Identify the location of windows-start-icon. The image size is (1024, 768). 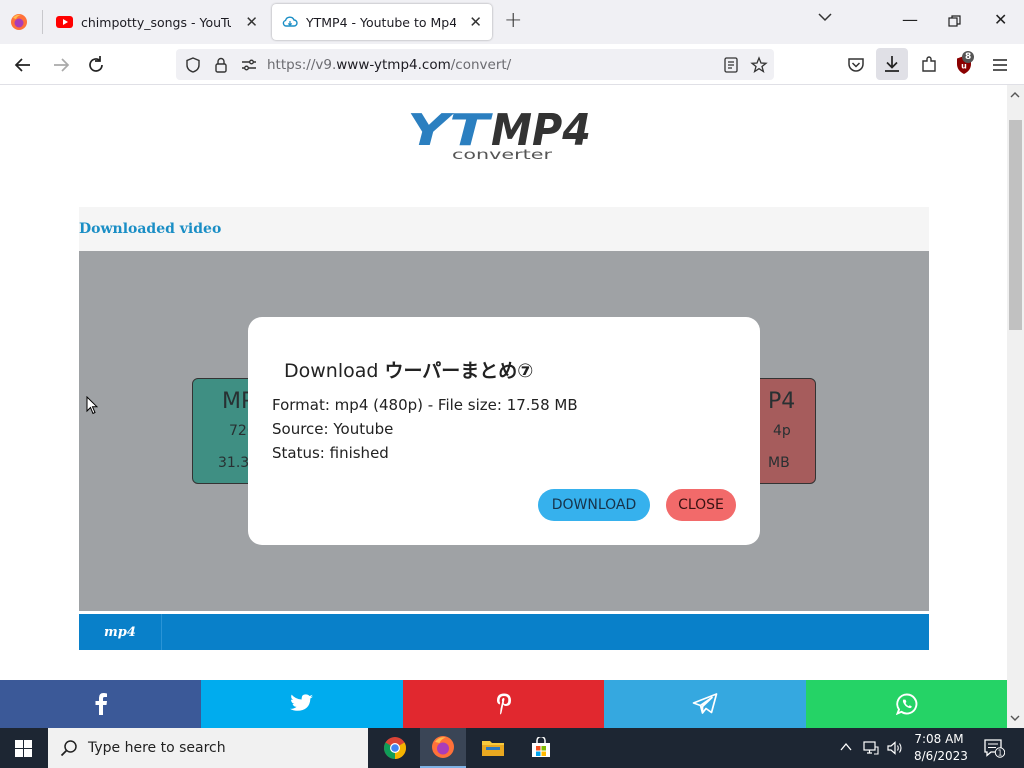
(23, 748).